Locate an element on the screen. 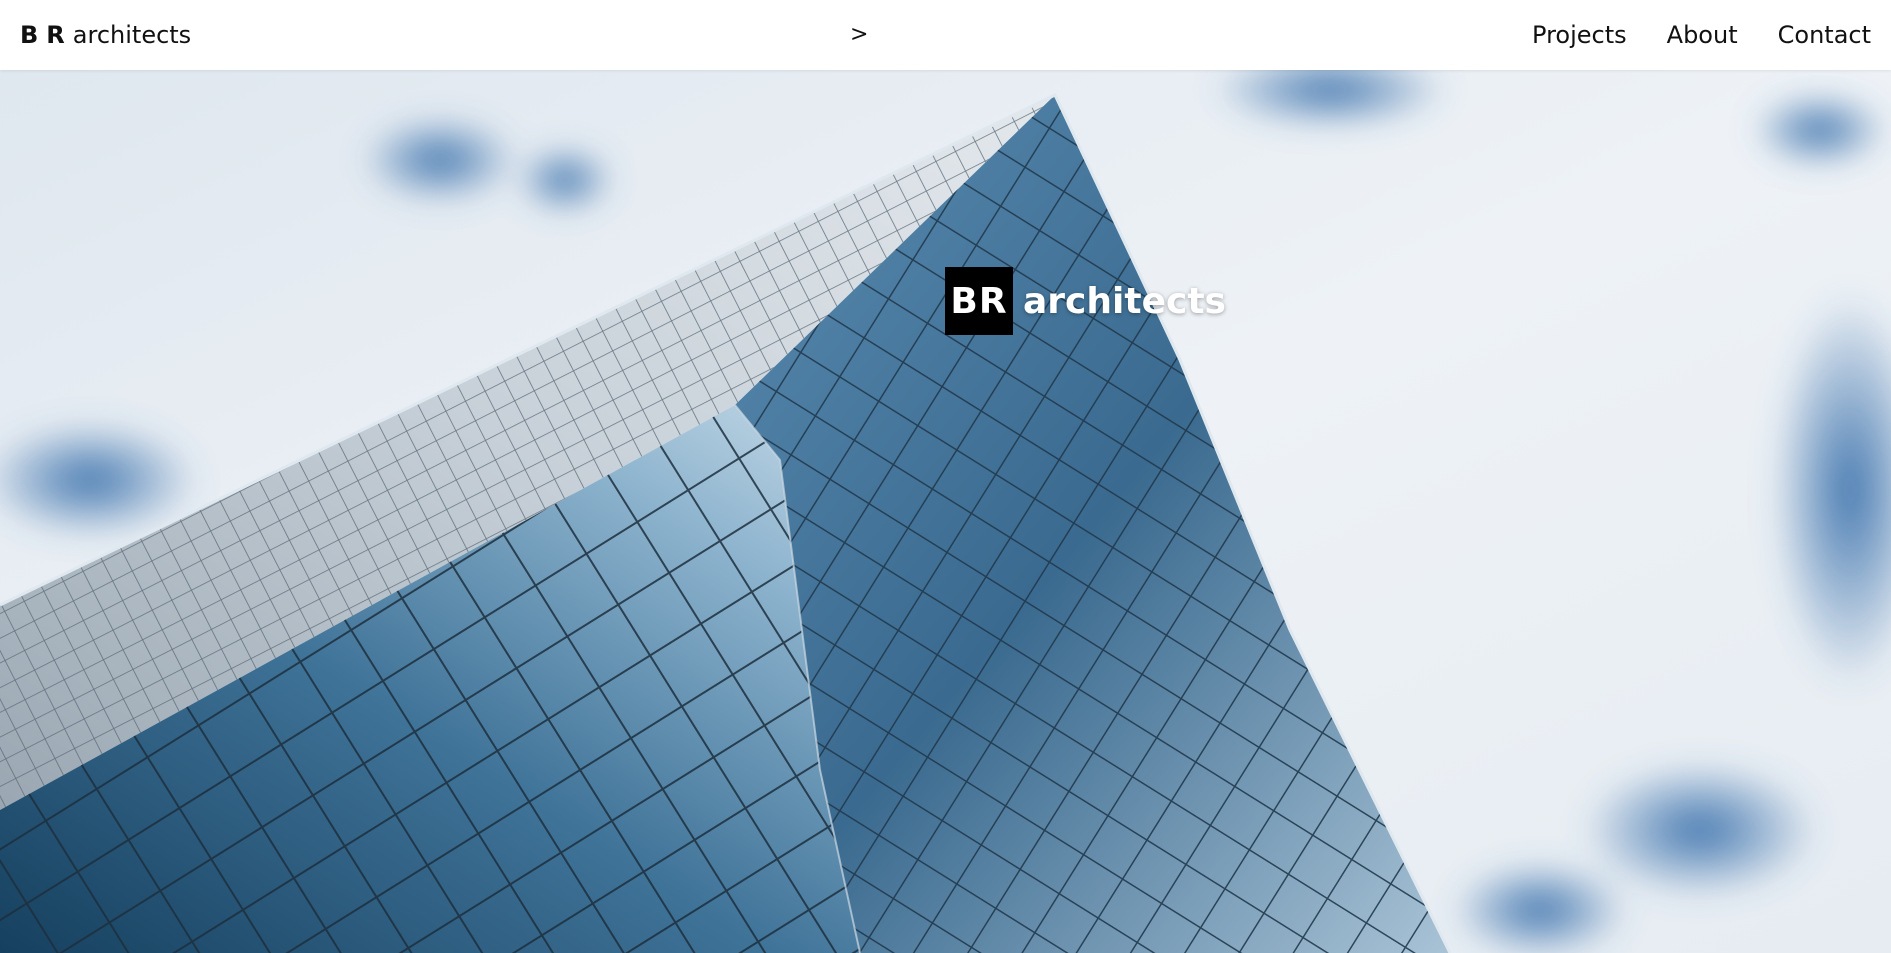  chevron-right-icon: > is located at coordinates (859, 35).